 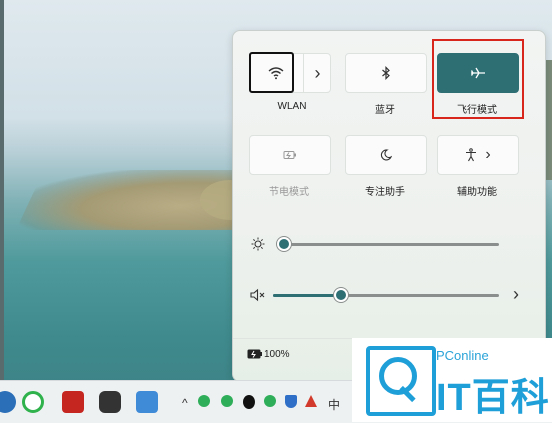 I want to click on wlan-label: WLAN, so click(x=292, y=106).